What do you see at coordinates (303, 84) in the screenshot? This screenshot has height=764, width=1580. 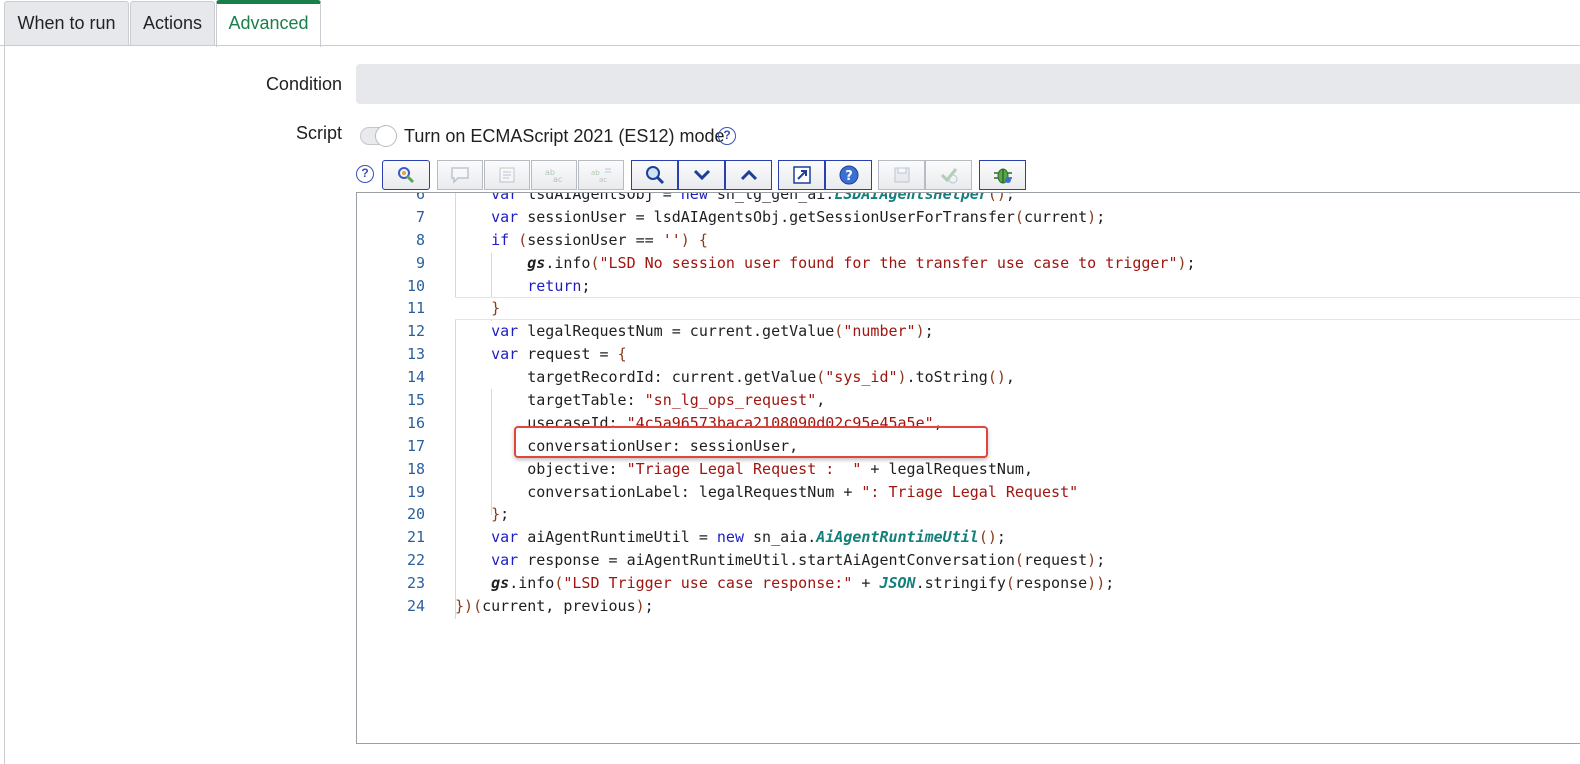 I see `condition-label: Condition` at bounding box center [303, 84].